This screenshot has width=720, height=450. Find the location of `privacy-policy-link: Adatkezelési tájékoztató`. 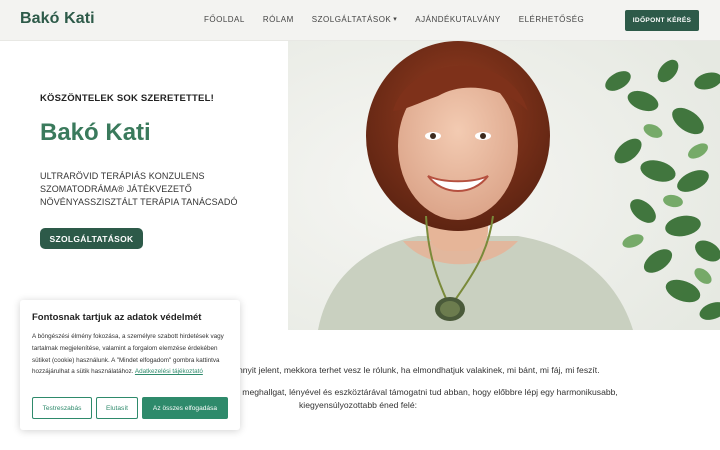

privacy-policy-link: Adatkezelési tájékoztató is located at coordinates (169, 371).